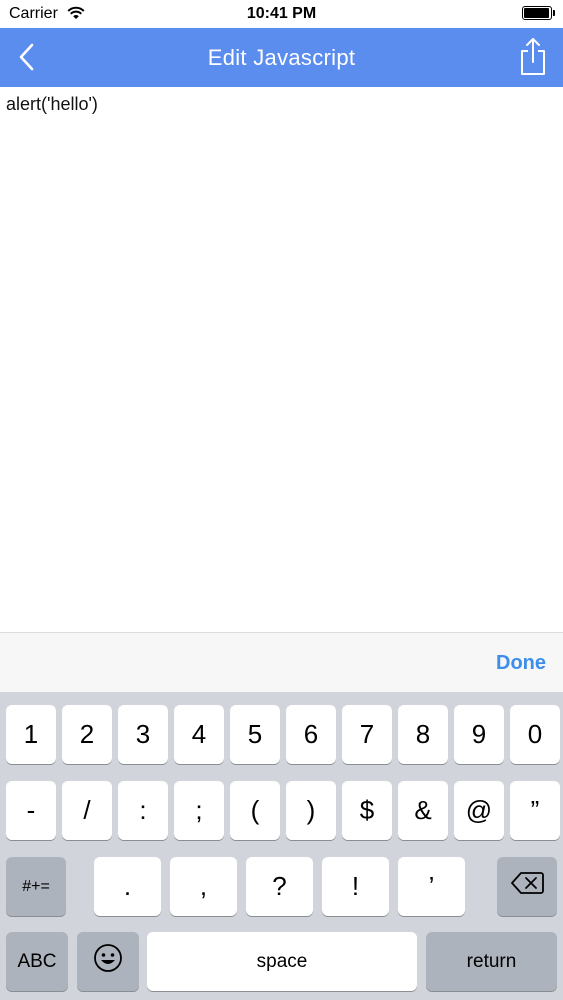  I want to click on emoji-key, so click(108, 961).